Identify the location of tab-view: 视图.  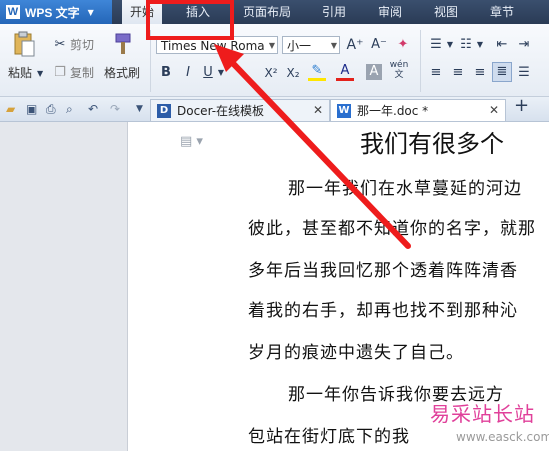
(446, 12).